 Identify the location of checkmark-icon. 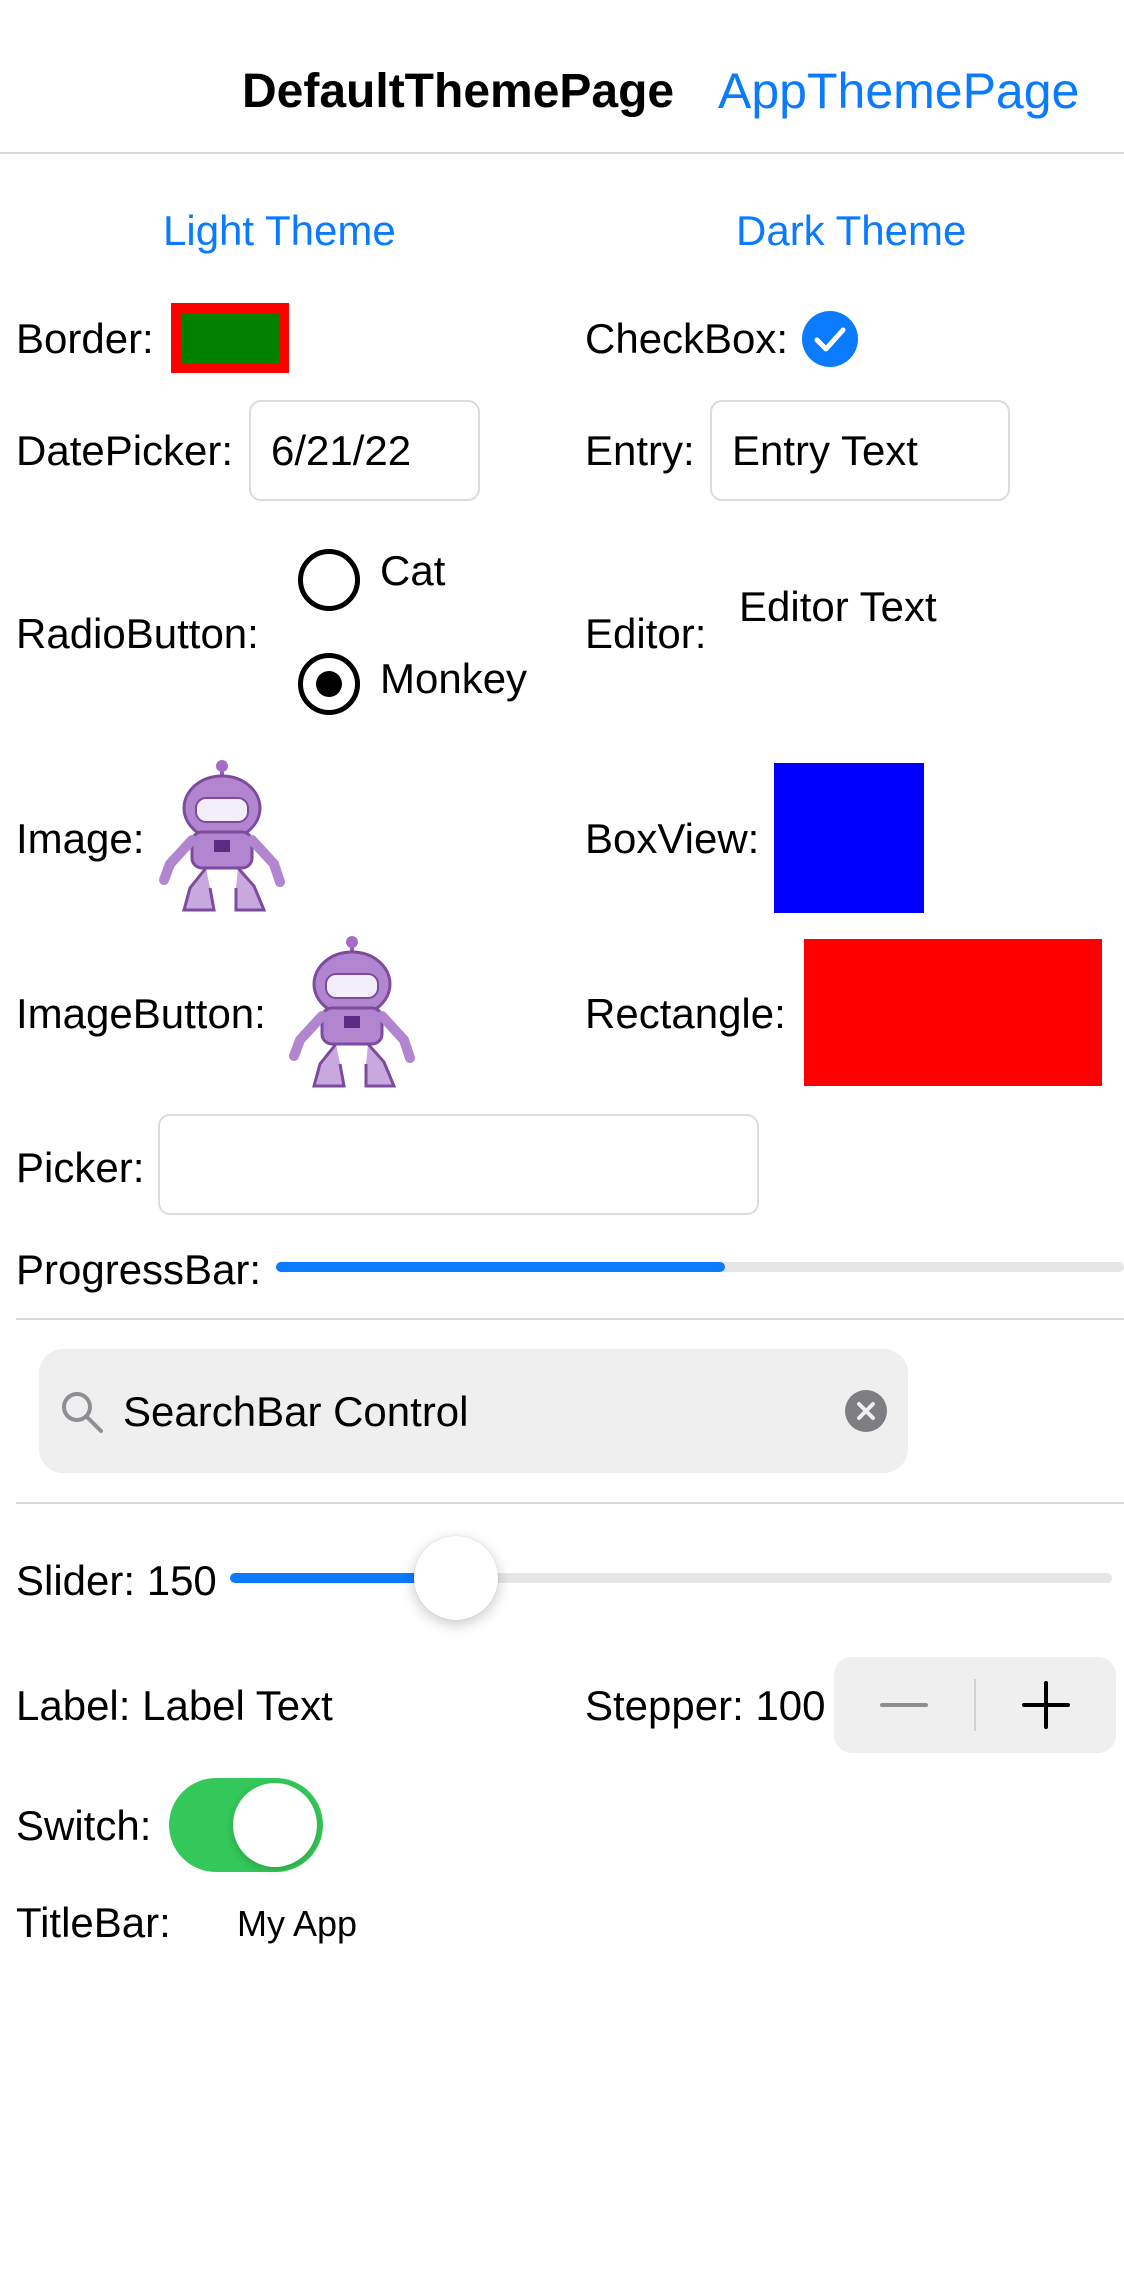
(830, 339).